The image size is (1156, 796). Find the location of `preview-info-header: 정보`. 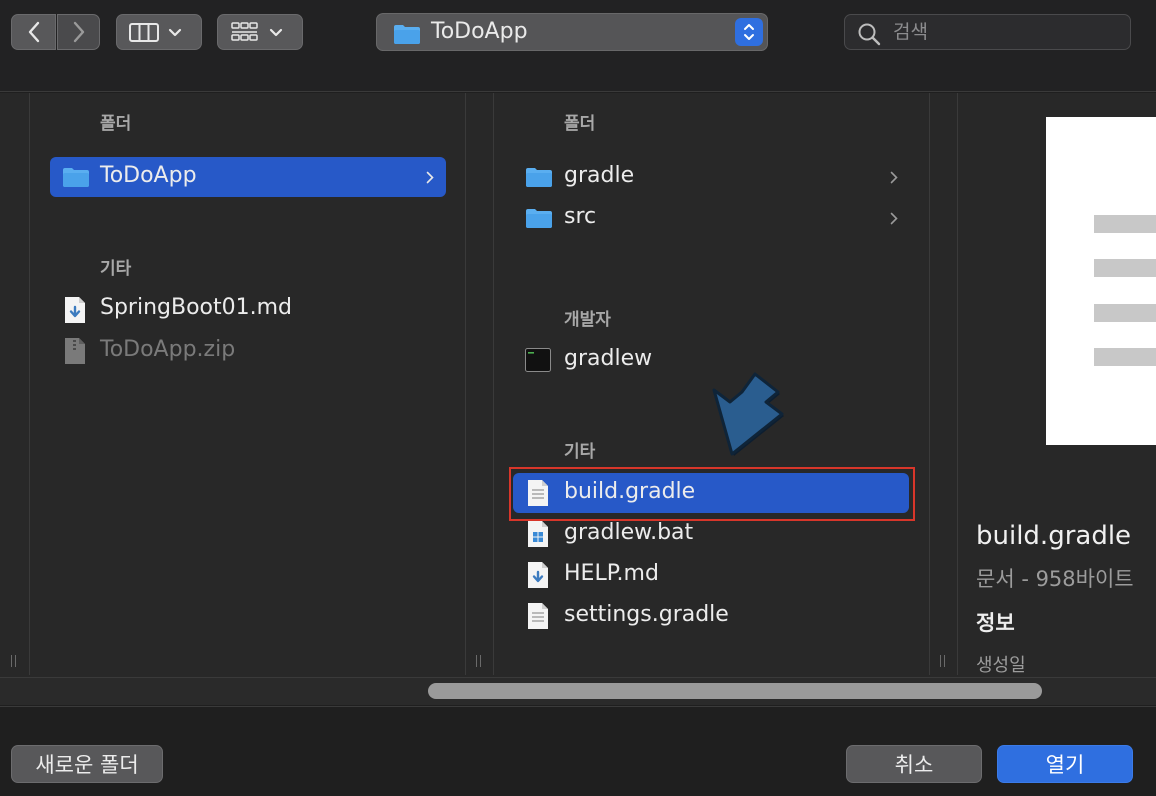

preview-info-header: 정보 is located at coordinates (995, 623).